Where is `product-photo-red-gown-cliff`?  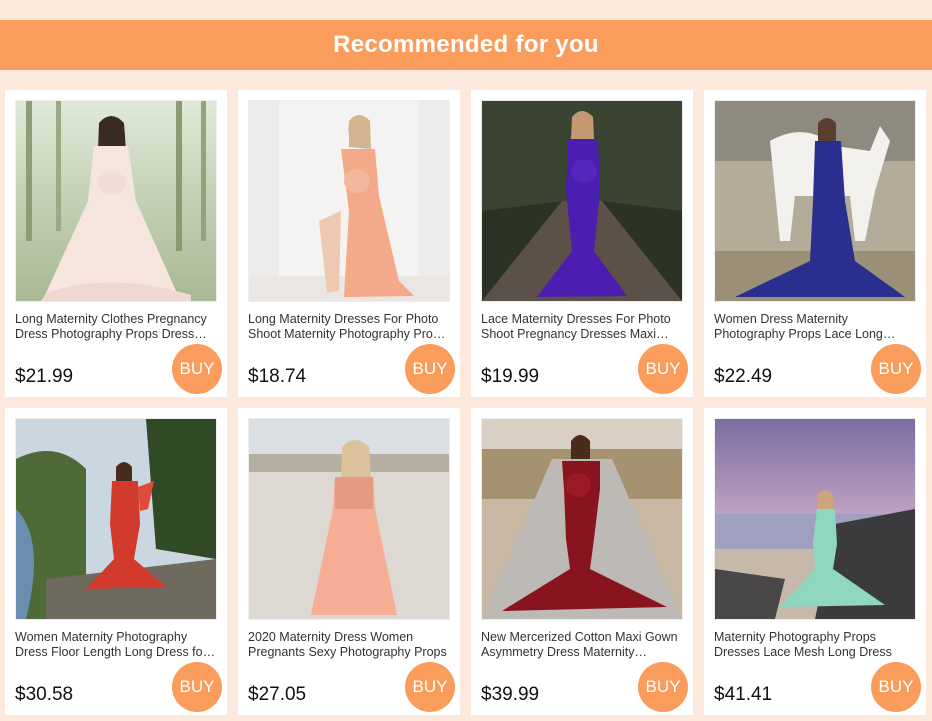 product-photo-red-gown-cliff is located at coordinates (116, 519).